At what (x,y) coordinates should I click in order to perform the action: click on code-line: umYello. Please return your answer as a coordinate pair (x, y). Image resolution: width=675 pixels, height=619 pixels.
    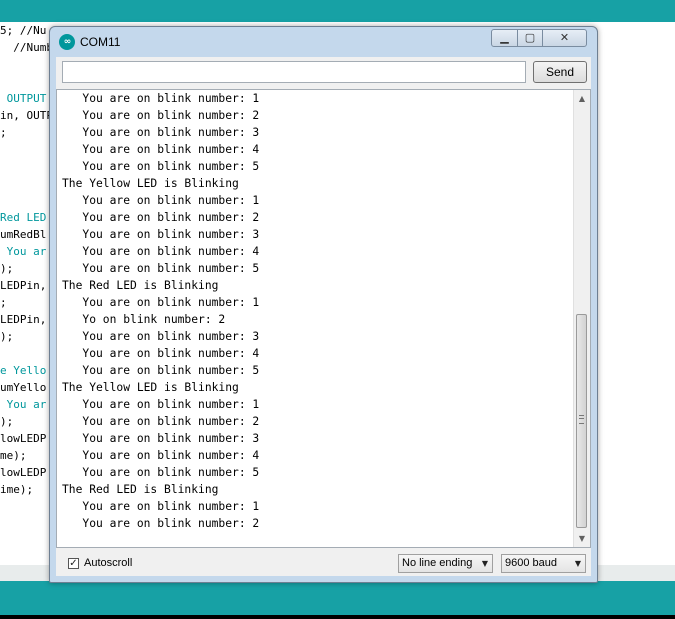
    Looking at the image, I should click on (23, 387).